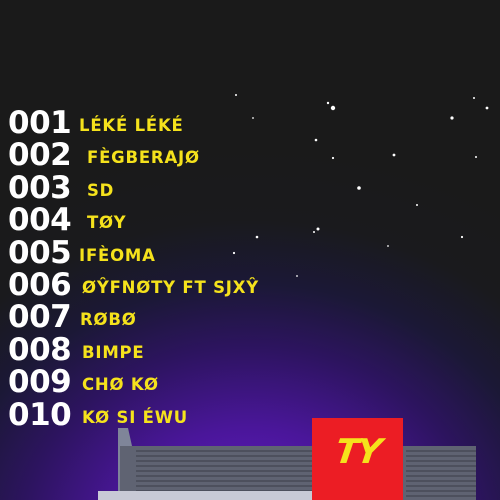 The image size is (500, 500). Describe the element at coordinates (439, 473) in the screenshot. I see `building-right` at that location.